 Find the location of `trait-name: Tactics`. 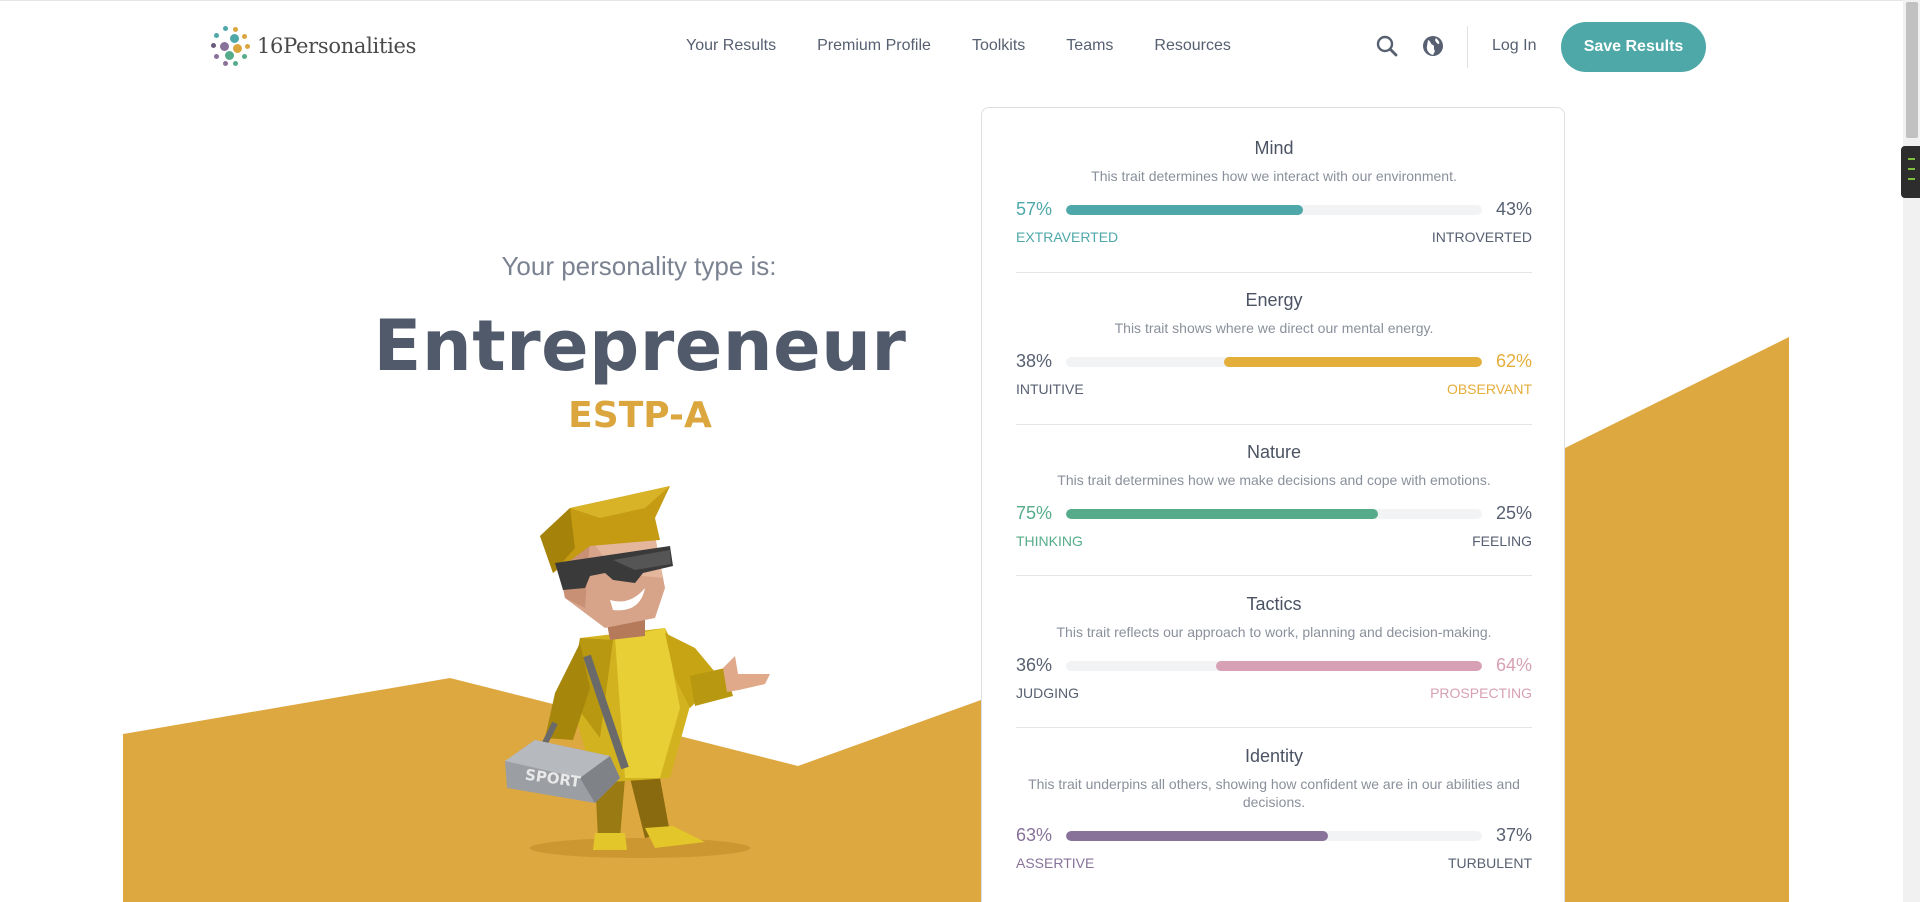

trait-name: Tactics is located at coordinates (1274, 604).